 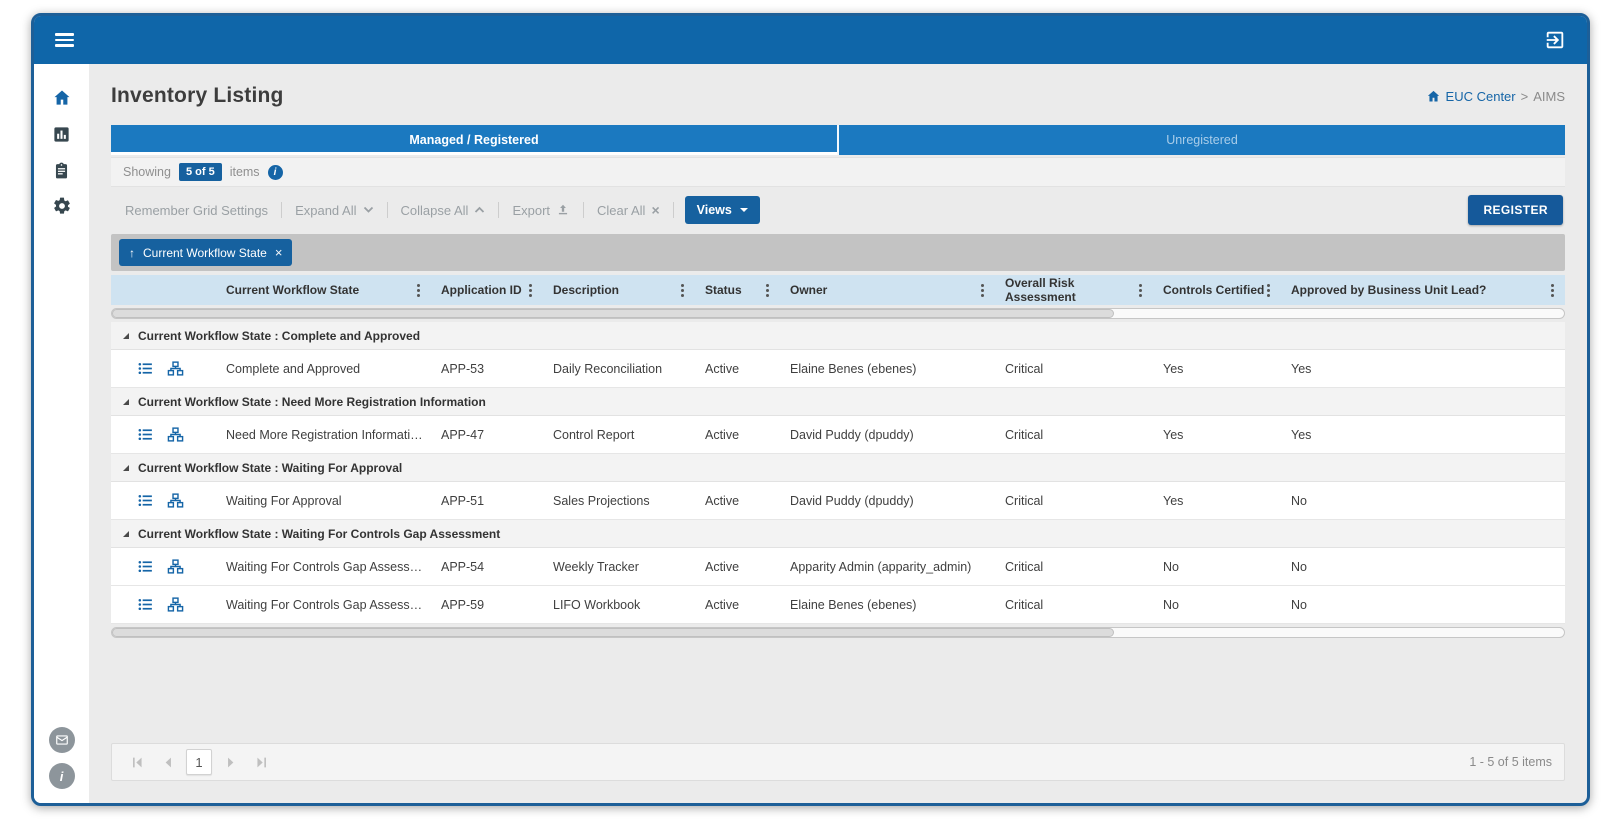 What do you see at coordinates (163, 566) in the screenshot?
I see `row-actions` at bounding box center [163, 566].